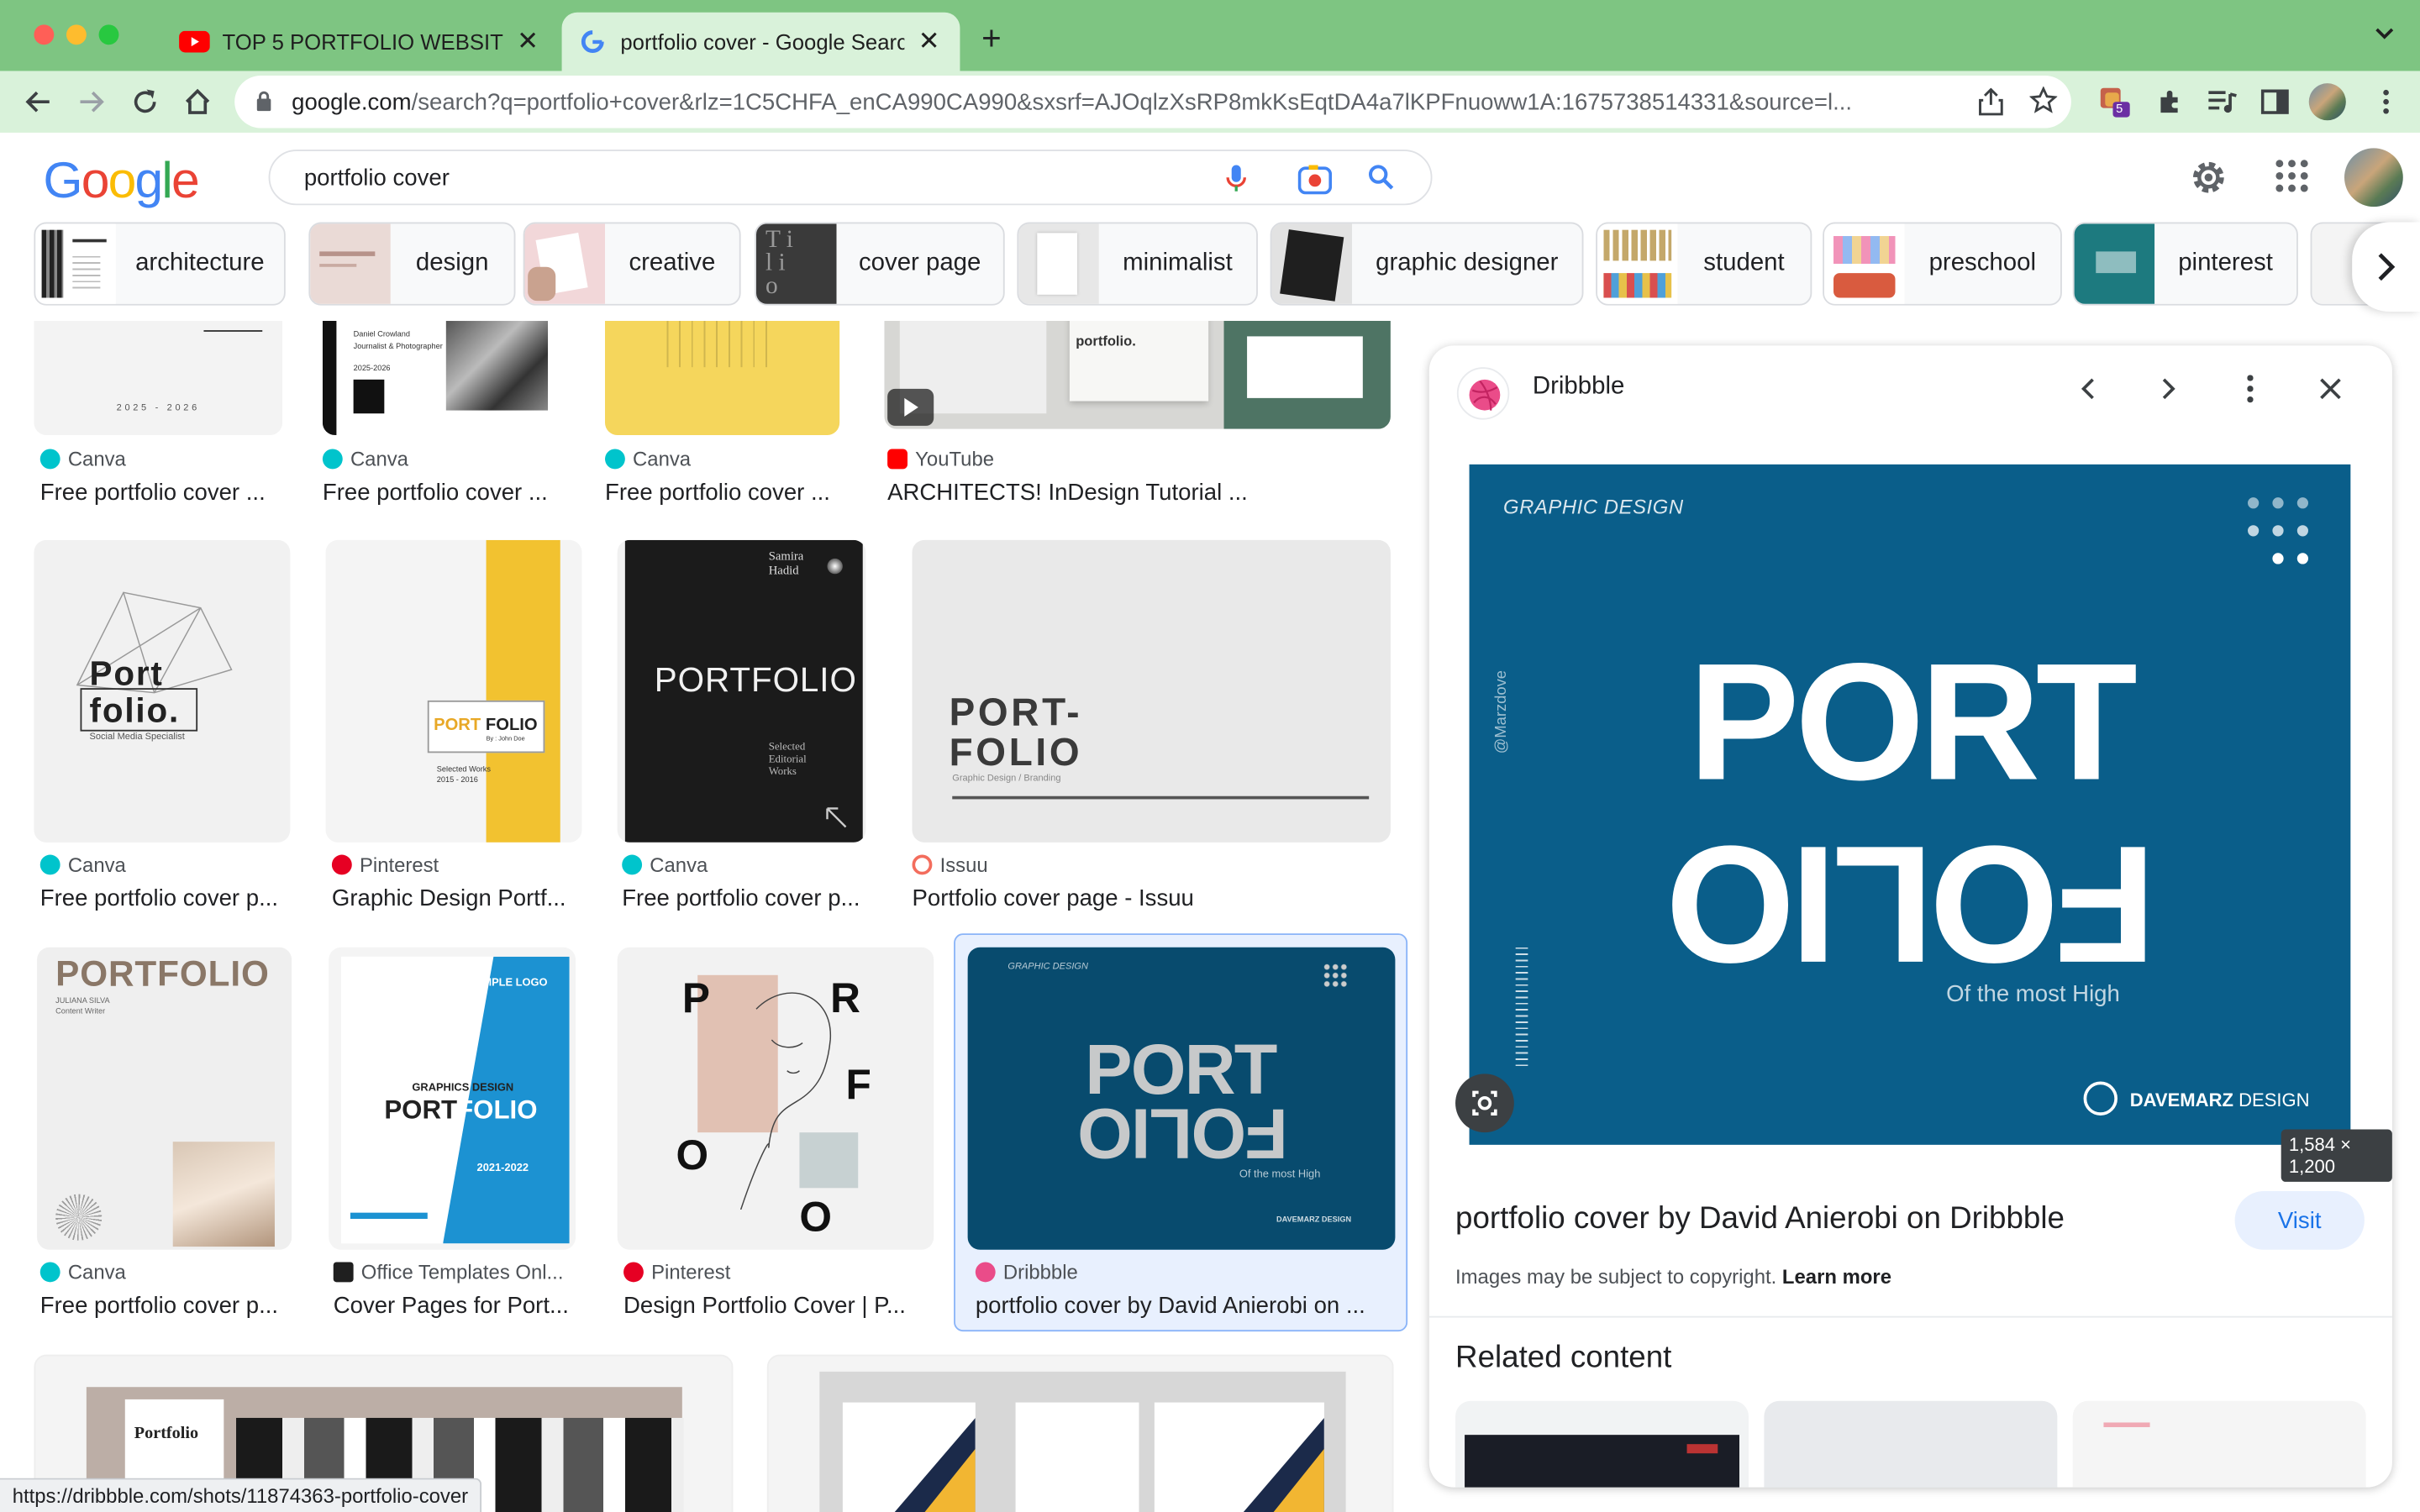  Describe the element at coordinates (2299, 1220) in the screenshot. I see `visit-button: Visit` at that location.